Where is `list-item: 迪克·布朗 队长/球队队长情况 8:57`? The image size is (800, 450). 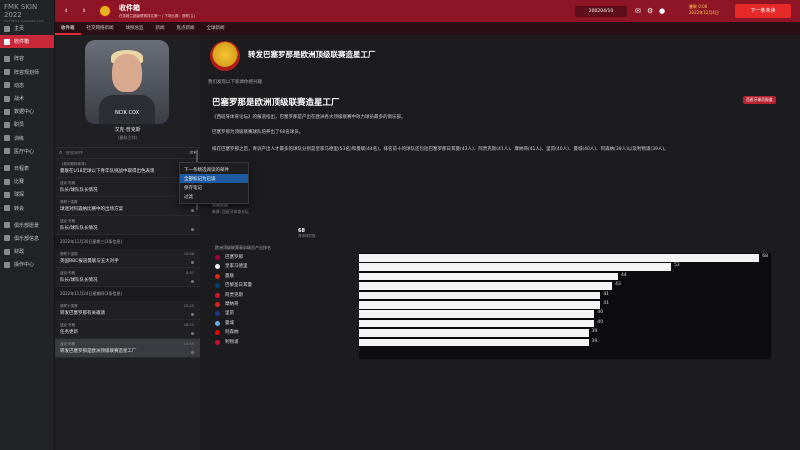
list-item: 迪克·布朗 队长/球队队长情况 8:57 is located at coordinates (127, 277).